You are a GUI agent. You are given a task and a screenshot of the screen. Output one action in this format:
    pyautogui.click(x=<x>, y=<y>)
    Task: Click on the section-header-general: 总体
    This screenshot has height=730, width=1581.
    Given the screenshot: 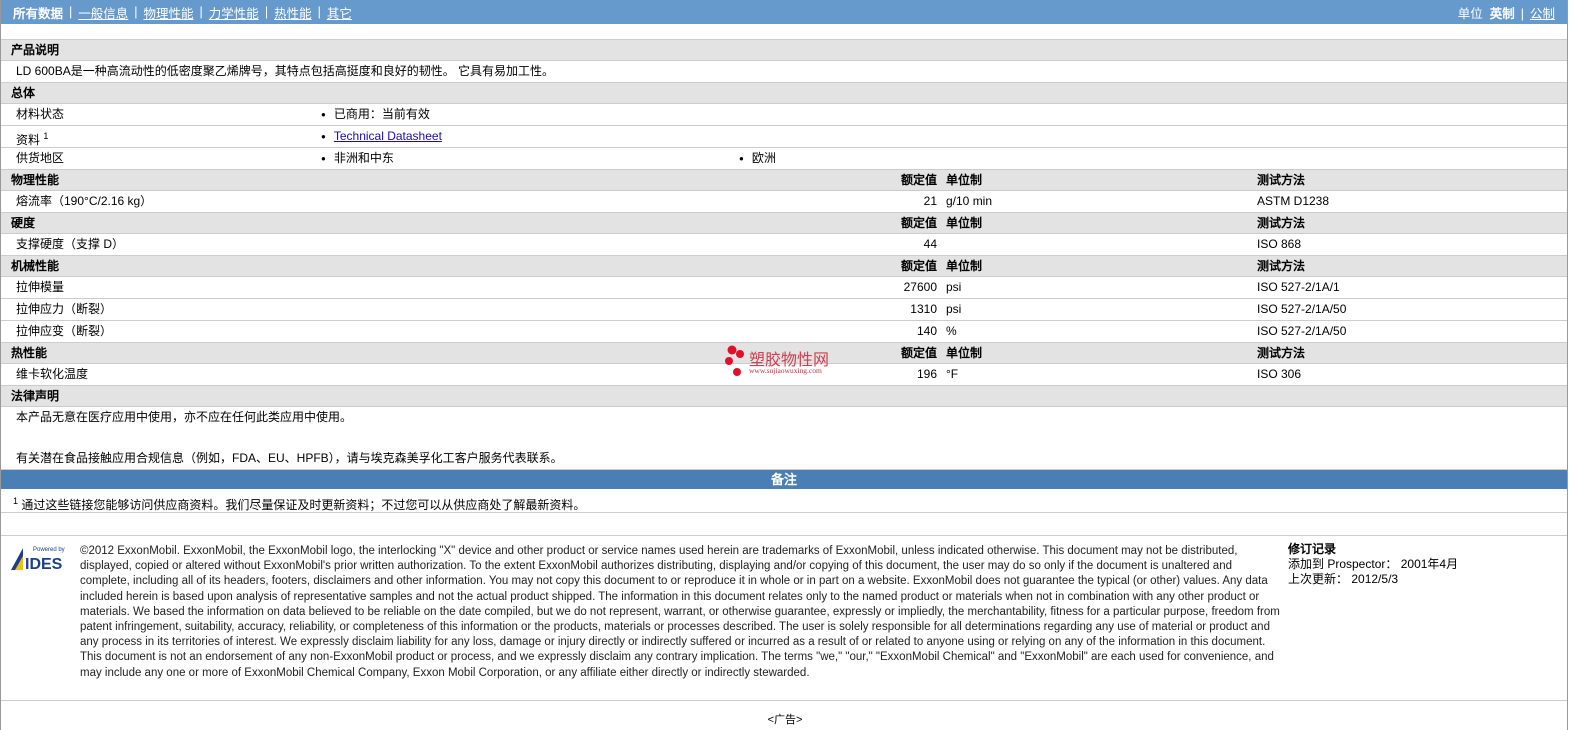 What is the action you would take?
    pyautogui.click(x=784, y=93)
    